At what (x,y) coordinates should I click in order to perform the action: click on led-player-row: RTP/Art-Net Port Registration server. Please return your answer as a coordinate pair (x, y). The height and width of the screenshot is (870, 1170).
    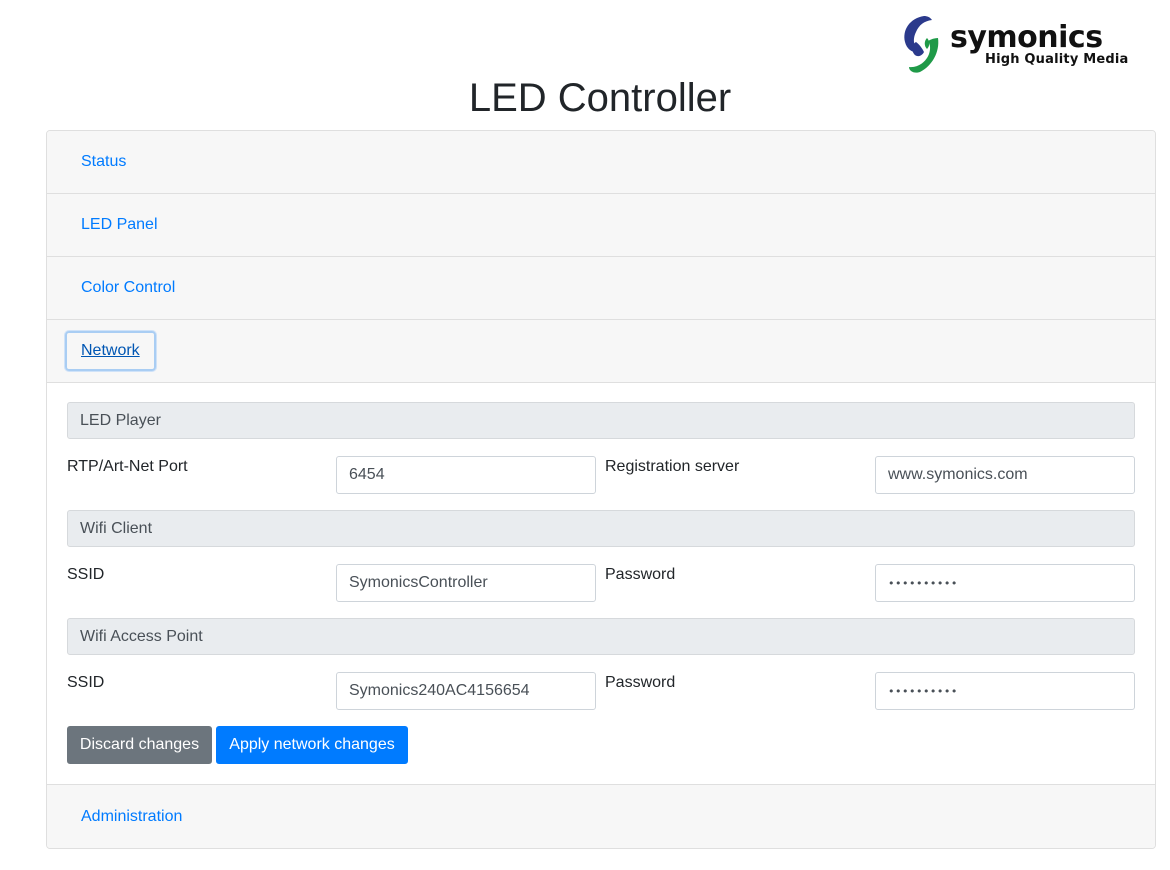
    Looking at the image, I should click on (601, 474).